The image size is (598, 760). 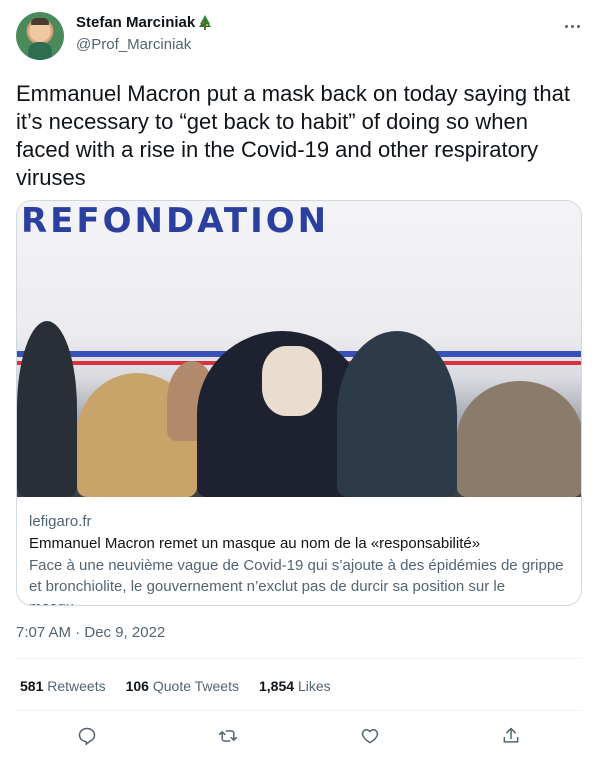 I want to click on share-icon, so click(x=511, y=735).